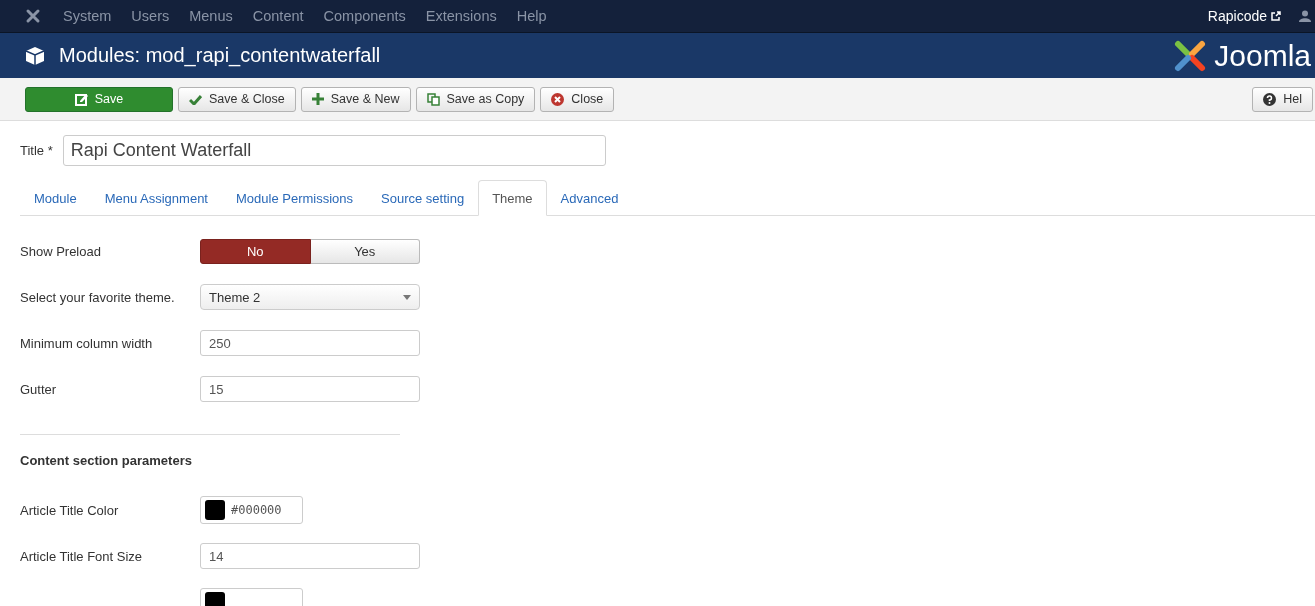 The width and height of the screenshot is (1315, 606). I want to click on menu-item: Components, so click(364, 16).